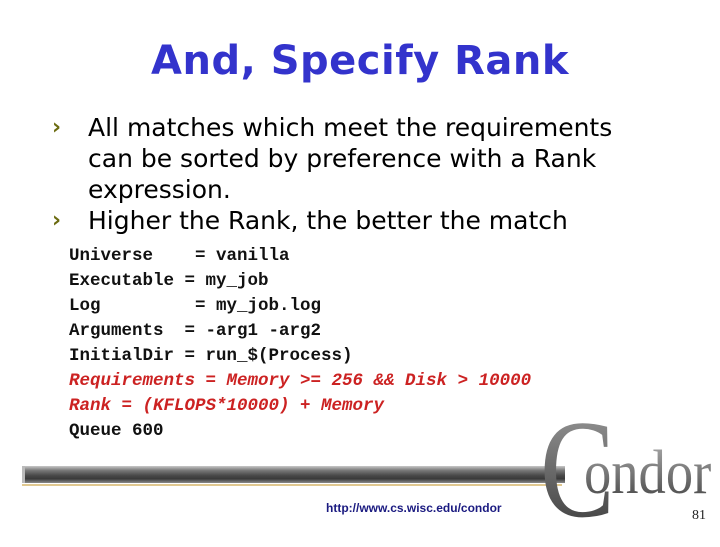 The image size is (720, 547). What do you see at coordinates (211, 356) in the screenshot?
I see `code-line: InitialDir = run_$(Process)` at bounding box center [211, 356].